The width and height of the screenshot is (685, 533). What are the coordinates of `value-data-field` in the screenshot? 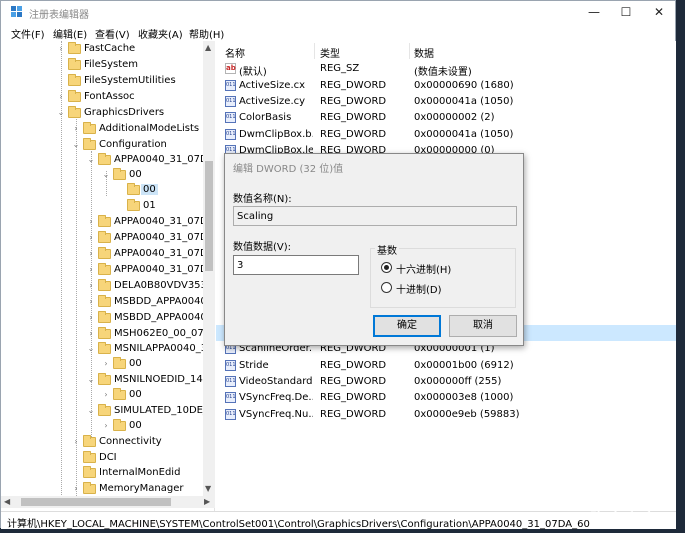 It's located at (296, 265).